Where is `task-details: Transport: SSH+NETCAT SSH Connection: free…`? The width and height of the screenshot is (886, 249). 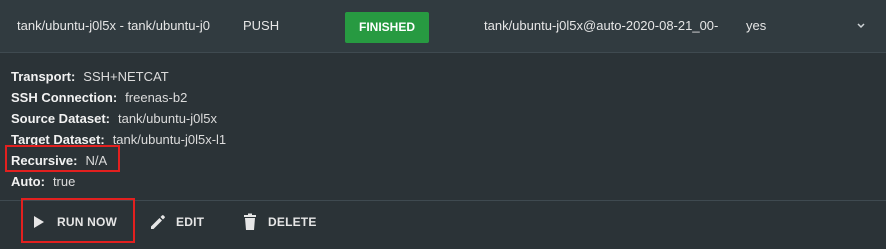 task-details: Transport: SSH+NETCAT SSH Connection: free… is located at coordinates (118, 129).